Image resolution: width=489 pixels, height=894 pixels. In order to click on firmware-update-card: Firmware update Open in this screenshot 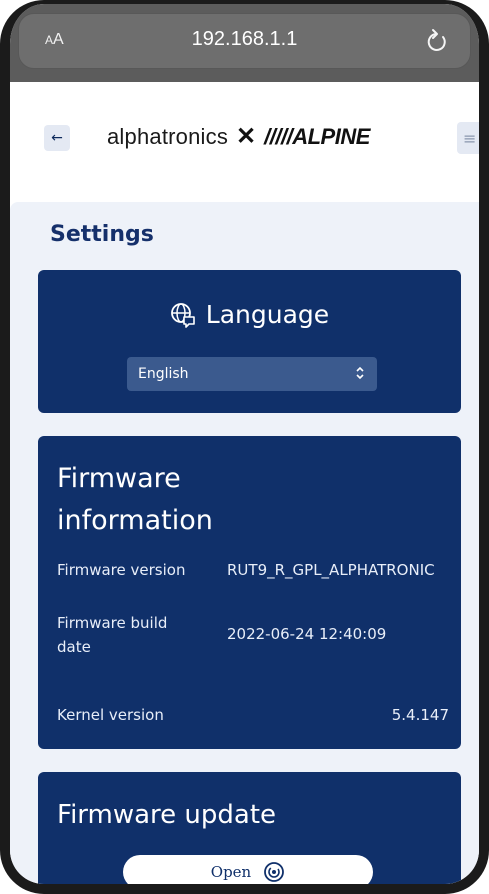, I will do `click(249, 828)`.